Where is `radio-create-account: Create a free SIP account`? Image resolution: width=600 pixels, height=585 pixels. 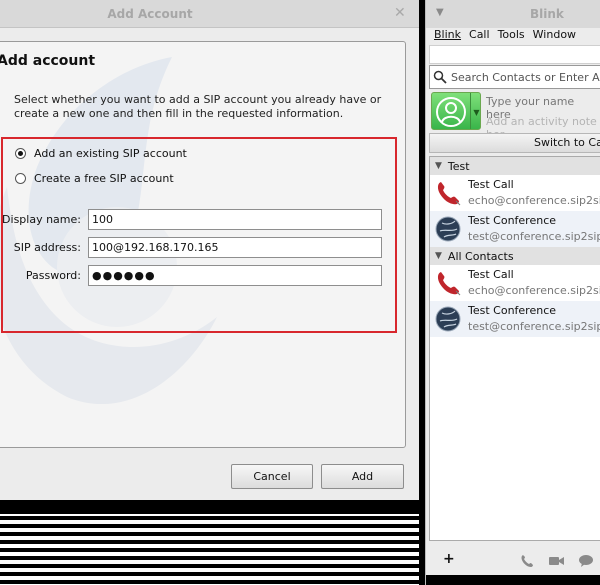 radio-create-account: Create a free SIP account is located at coordinates (94, 178).